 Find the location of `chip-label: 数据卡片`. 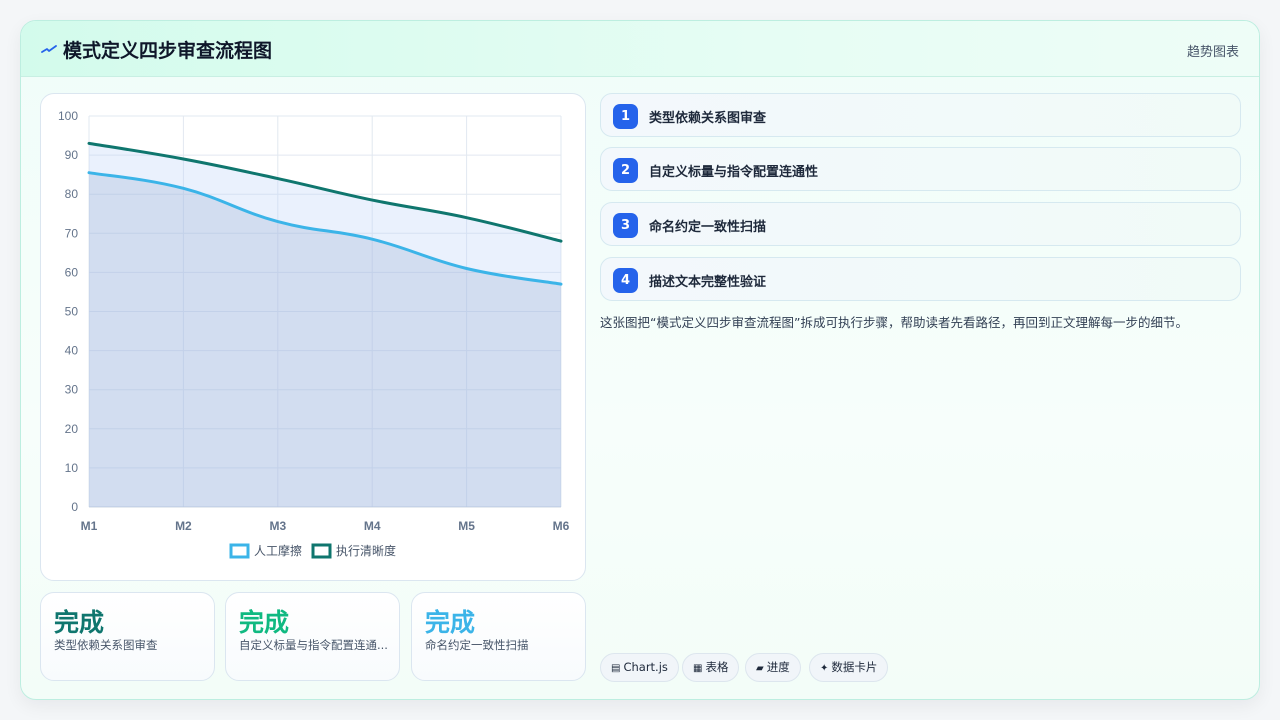

chip-label: 数据卡片 is located at coordinates (854, 667).